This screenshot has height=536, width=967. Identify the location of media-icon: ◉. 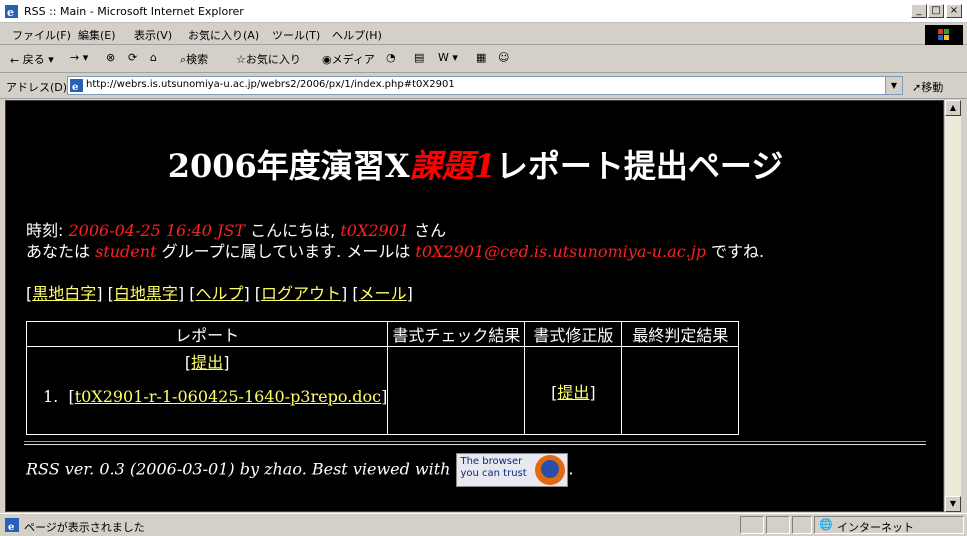
(327, 59).